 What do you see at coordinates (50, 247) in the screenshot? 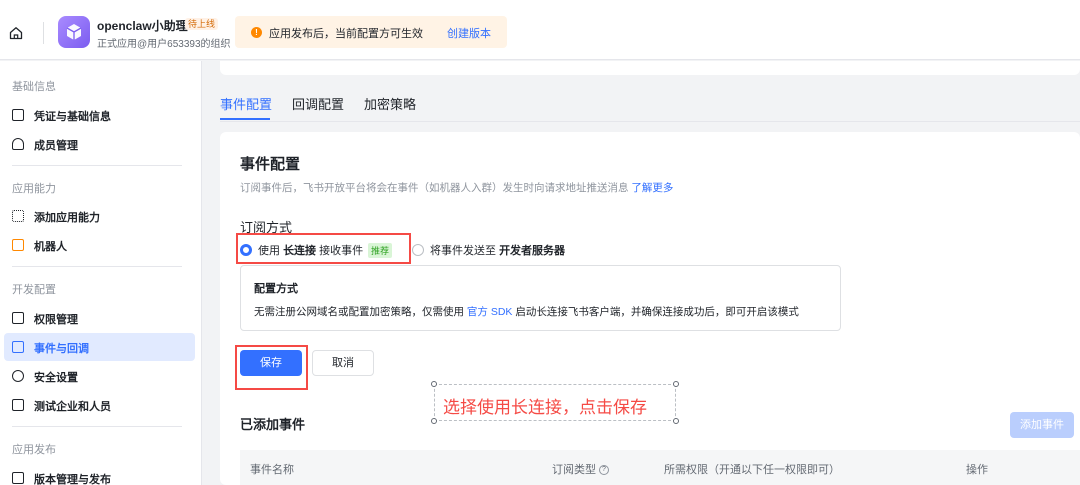
I see `sidebar-item-label: 机器人` at bounding box center [50, 247].